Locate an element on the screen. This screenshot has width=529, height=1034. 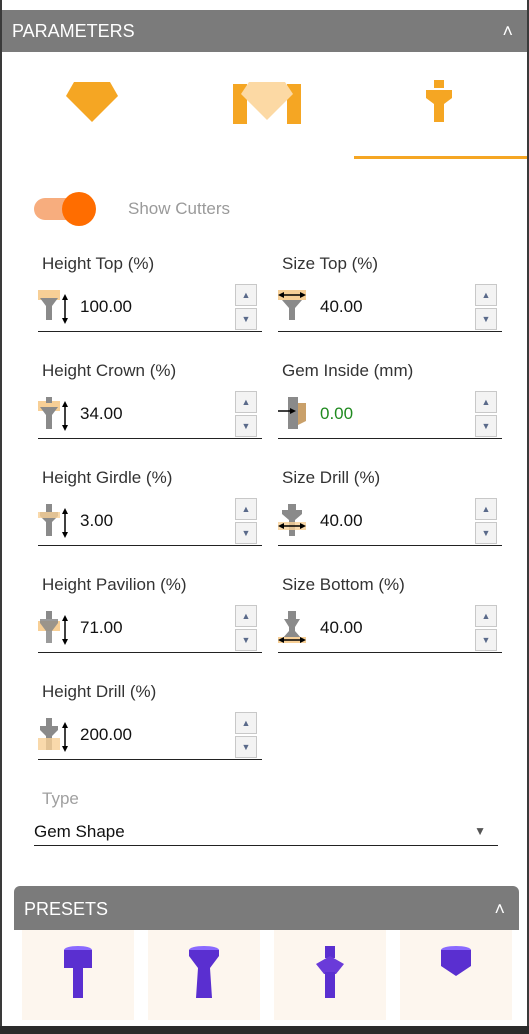
size-bottom-field: Size Bottom (%) 40.00 ▲ ▼ is located at coordinates (392, 620).